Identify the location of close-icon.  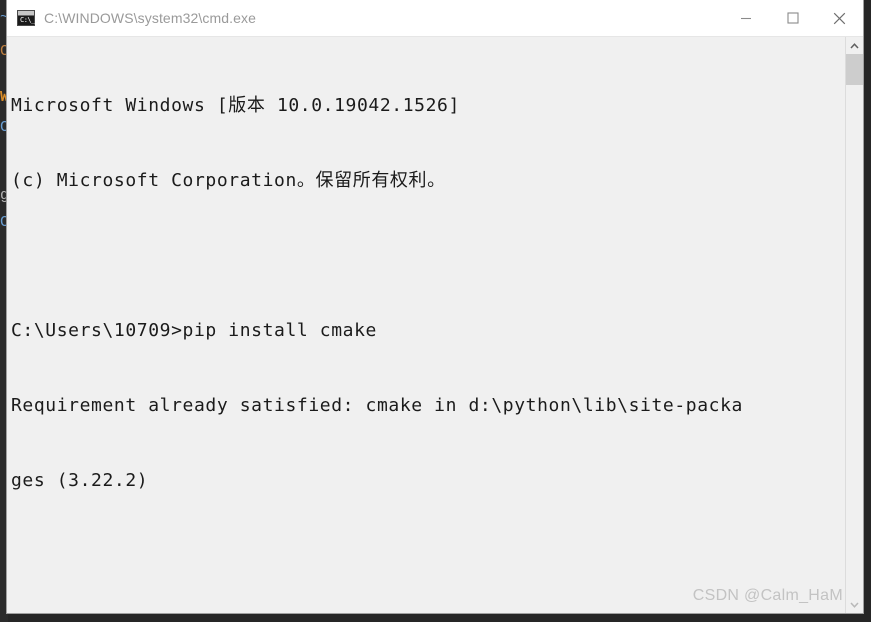
(839, 18).